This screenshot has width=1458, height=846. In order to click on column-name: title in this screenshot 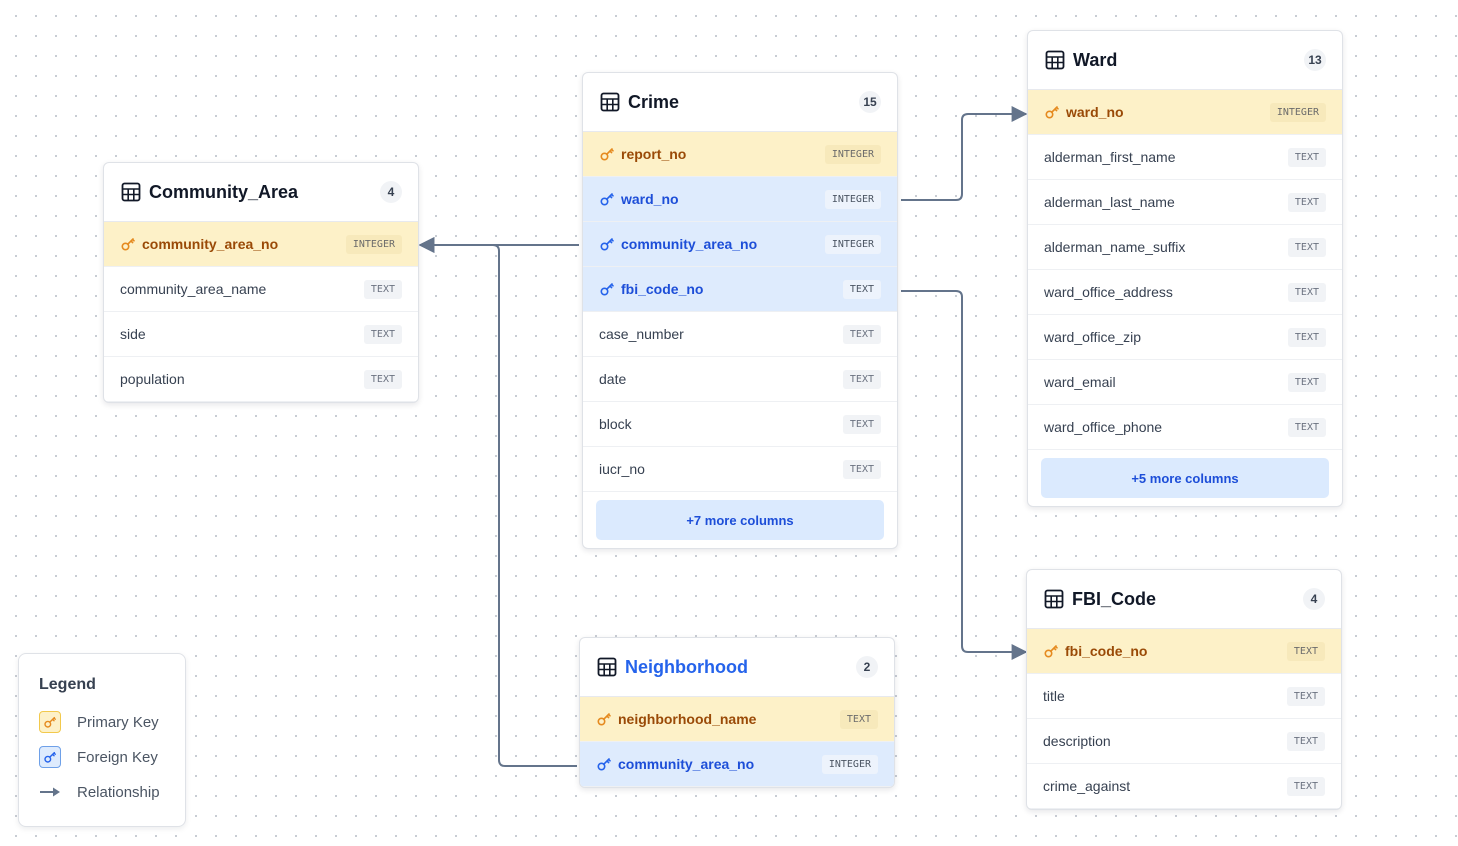, I will do `click(1054, 696)`.